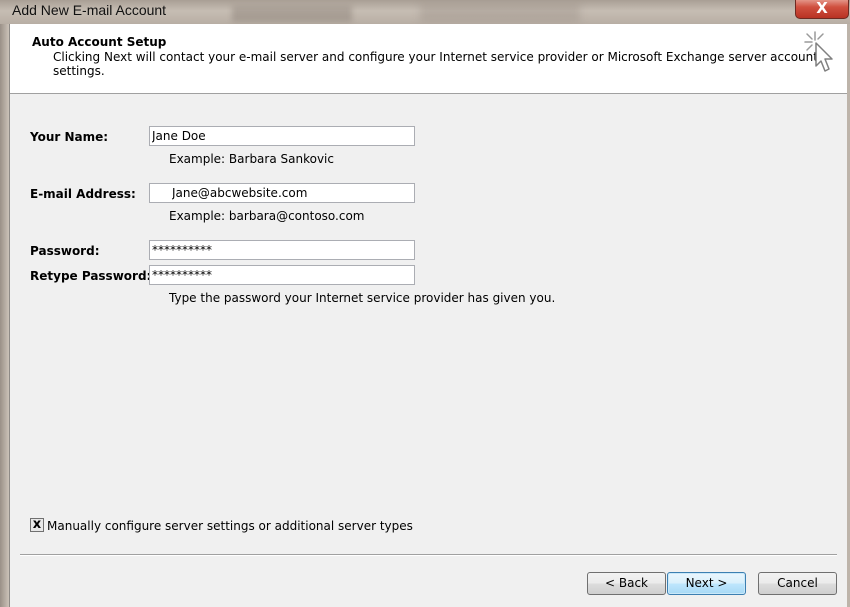 The width and height of the screenshot is (850, 607). I want to click on footer-separator, so click(428, 555).